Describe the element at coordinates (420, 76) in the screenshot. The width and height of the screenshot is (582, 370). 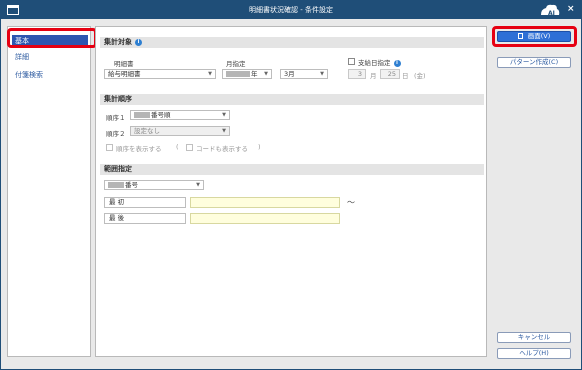
I see `payday-weekday: (金)` at that location.